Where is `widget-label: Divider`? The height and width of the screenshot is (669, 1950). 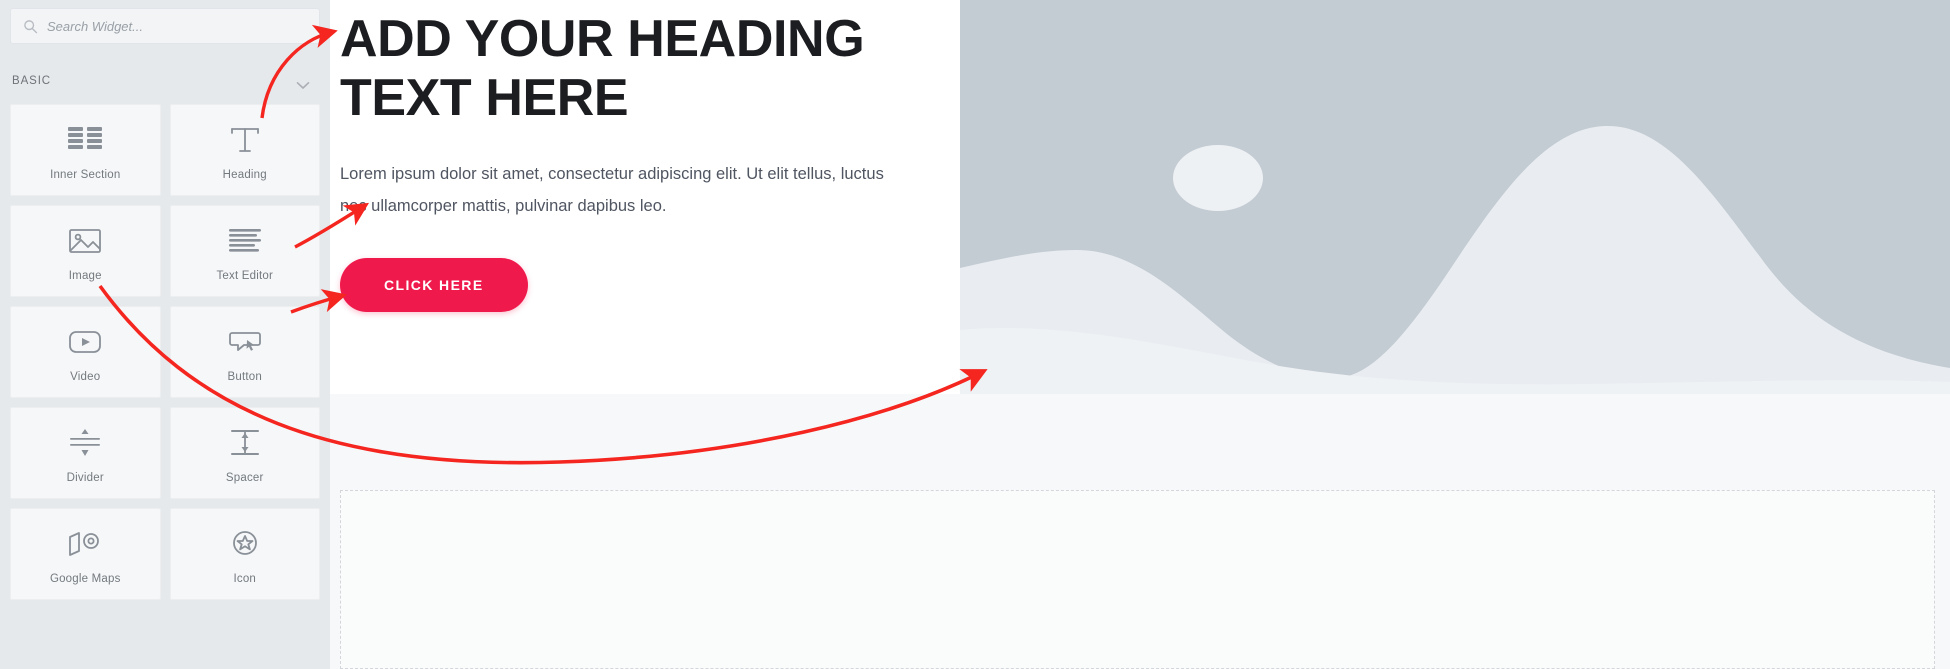 widget-label: Divider is located at coordinates (85, 477).